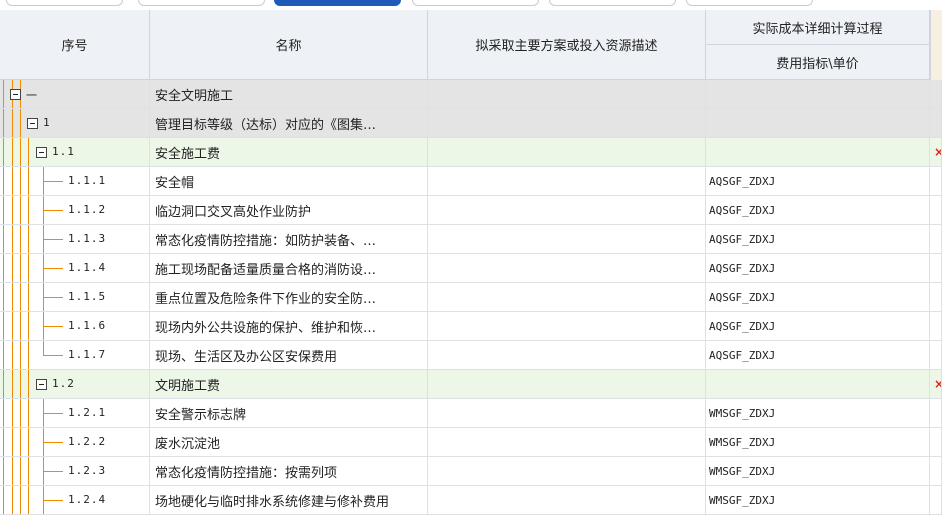 The width and height of the screenshot is (942, 517). I want to click on table-row: 1.1.4 施工现场配备适量质量合格的消防设… AQSGF_ZDXJ, so click(471, 268).